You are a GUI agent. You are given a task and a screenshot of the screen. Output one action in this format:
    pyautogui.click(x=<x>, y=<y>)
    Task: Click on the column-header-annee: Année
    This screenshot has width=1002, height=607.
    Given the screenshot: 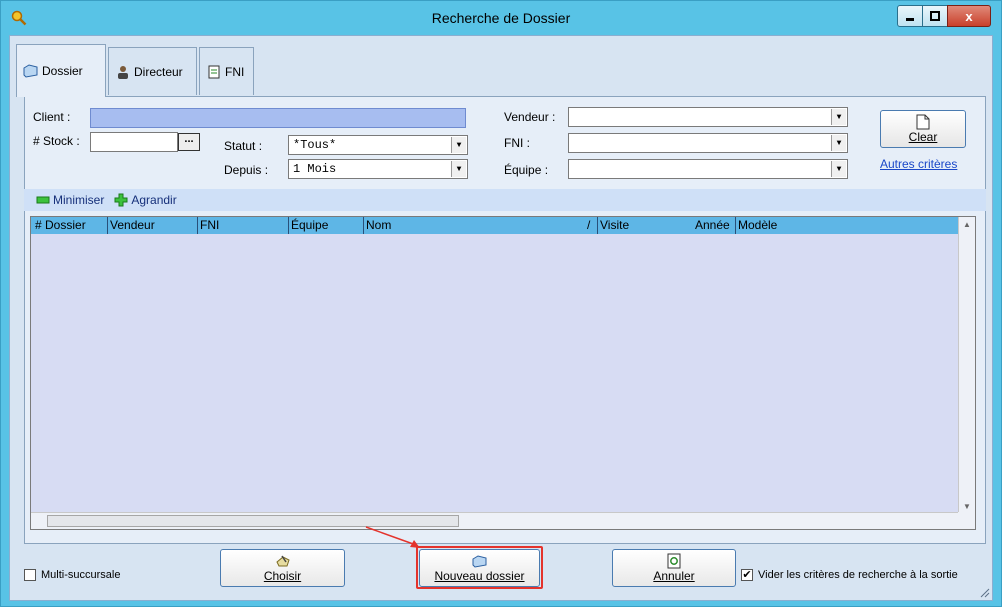 What is the action you would take?
    pyautogui.click(x=711, y=225)
    